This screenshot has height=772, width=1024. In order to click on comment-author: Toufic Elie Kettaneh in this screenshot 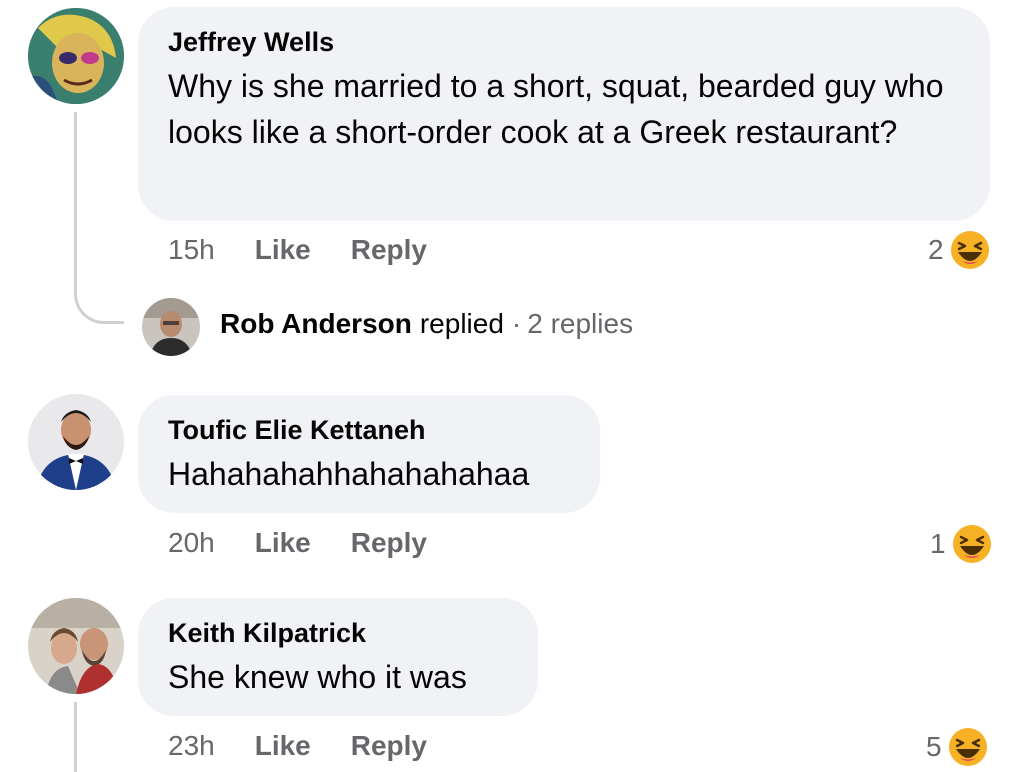, I will do `click(369, 430)`.